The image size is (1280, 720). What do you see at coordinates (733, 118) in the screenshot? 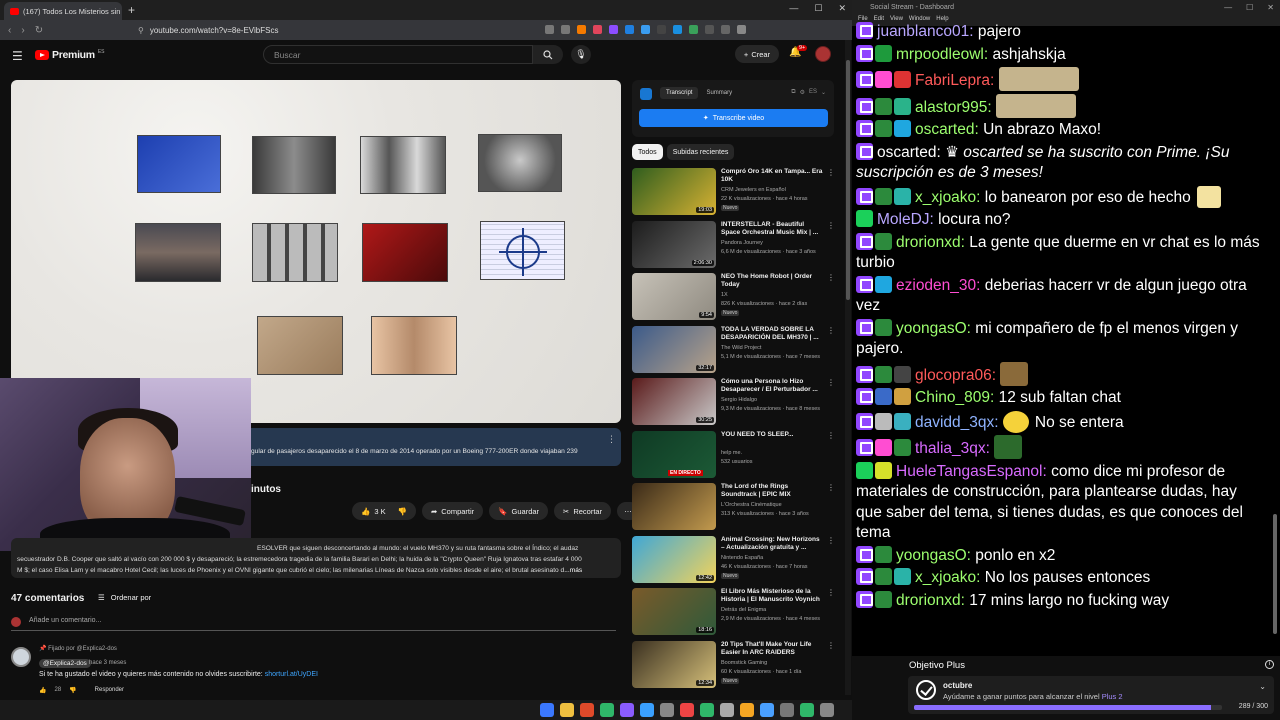
I see `transcribe-video-button: ✦ Transcribe video` at bounding box center [733, 118].